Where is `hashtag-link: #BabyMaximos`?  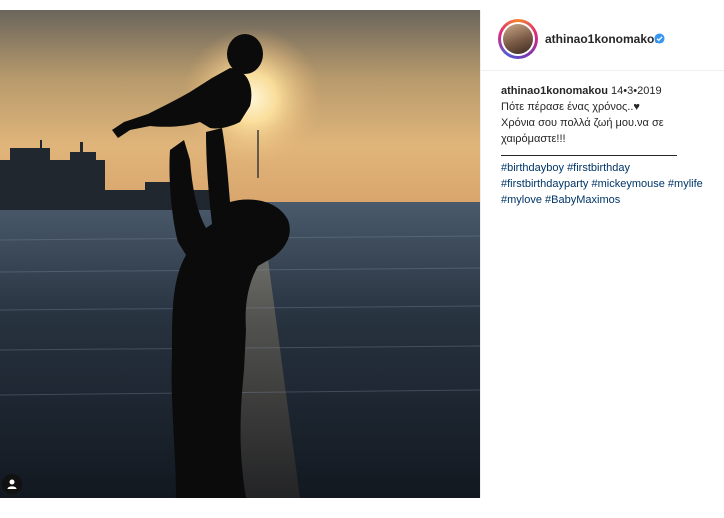
hashtag-link: #BabyMaximos is located at coordinates (582, 200).